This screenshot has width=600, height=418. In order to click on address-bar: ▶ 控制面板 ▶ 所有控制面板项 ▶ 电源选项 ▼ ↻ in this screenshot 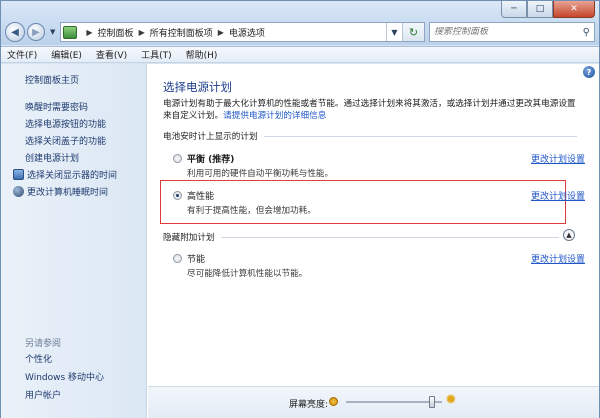, I will do `click(242, 32)`.